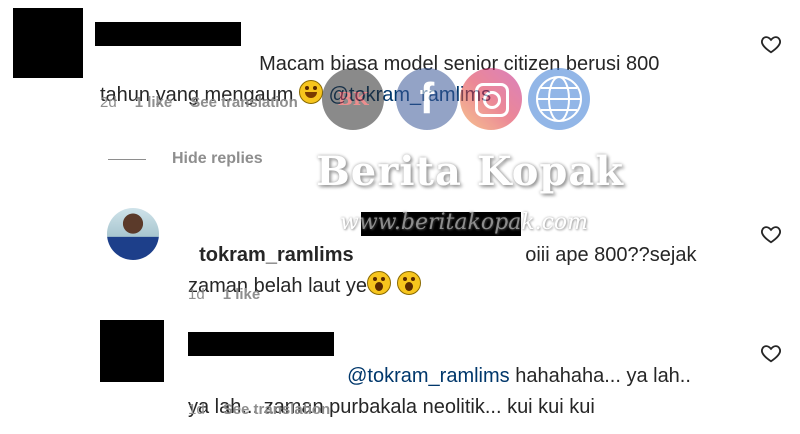 Image resolution: width=800 pixels, height=434 pixels. I want to click on reply-meta: 1d 1 like, so click(224, 294).